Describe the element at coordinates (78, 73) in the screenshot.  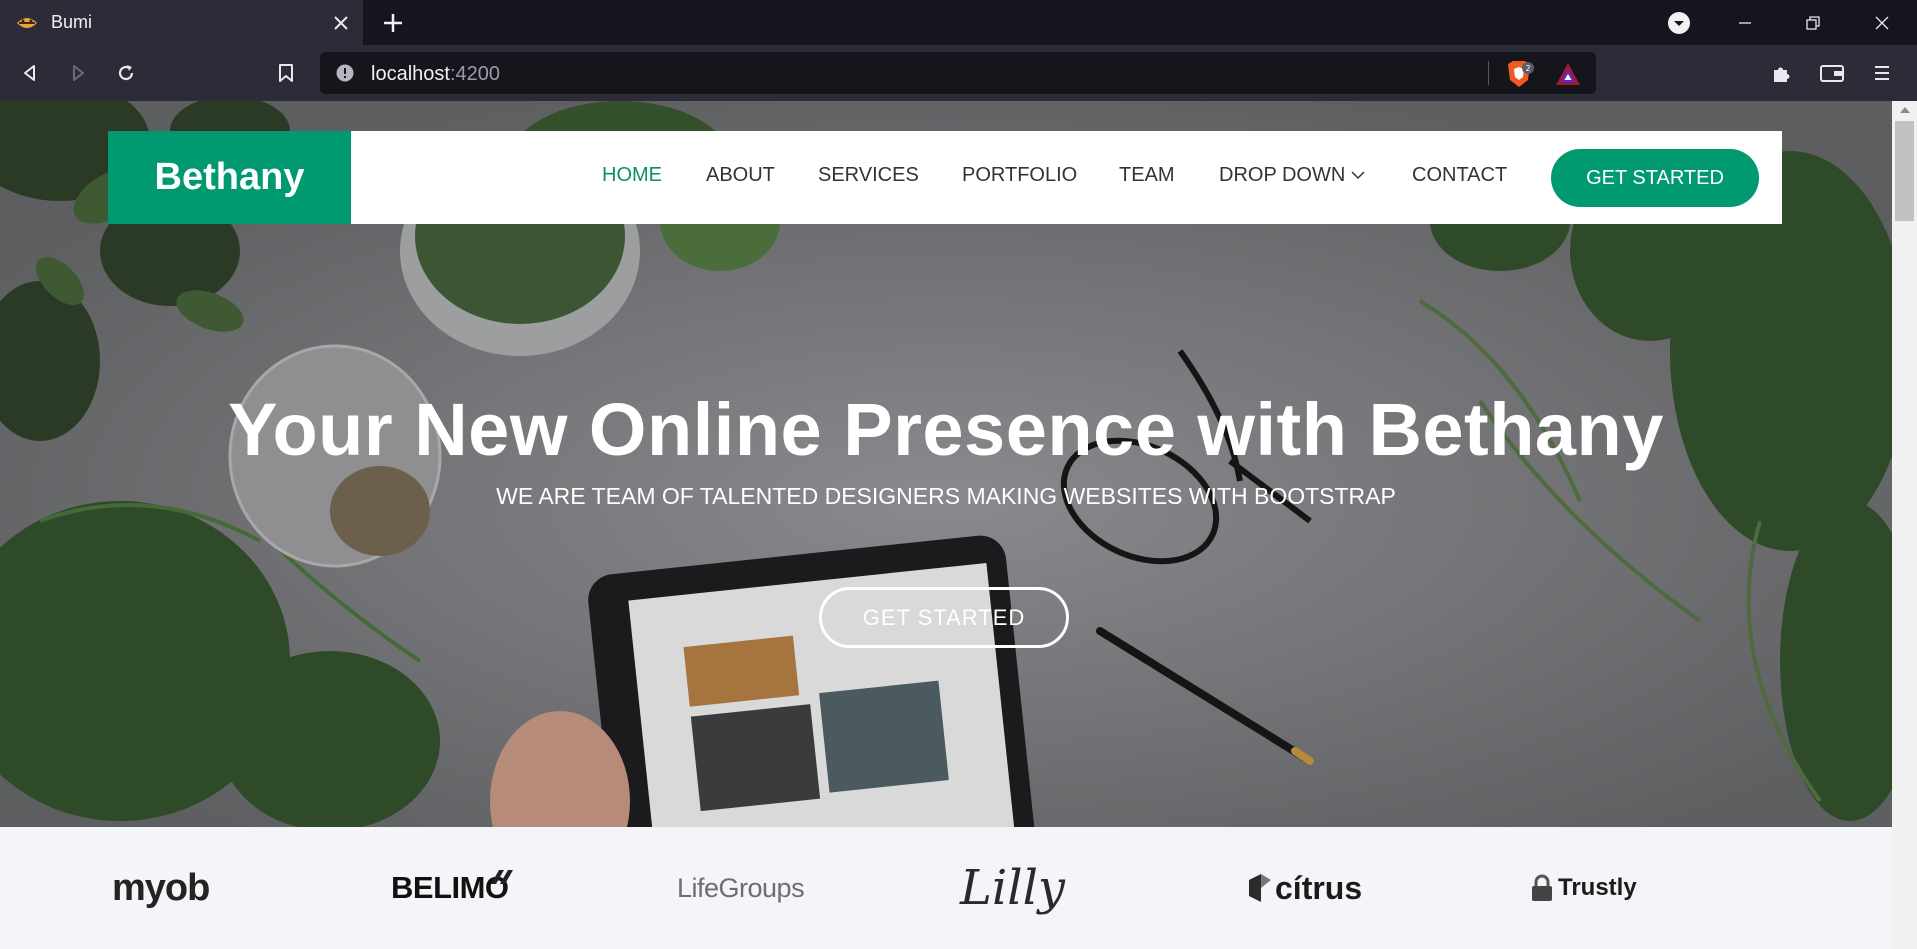
I see `forward-icon` at that location.